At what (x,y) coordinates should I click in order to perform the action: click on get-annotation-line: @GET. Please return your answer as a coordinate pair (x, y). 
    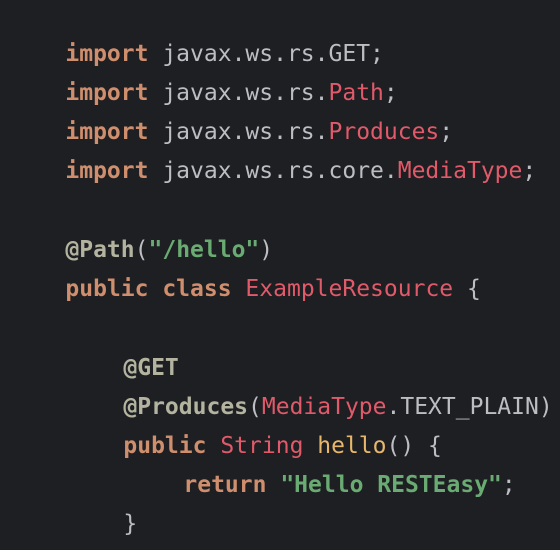
    Looking at the image, I should click on (94, 345).